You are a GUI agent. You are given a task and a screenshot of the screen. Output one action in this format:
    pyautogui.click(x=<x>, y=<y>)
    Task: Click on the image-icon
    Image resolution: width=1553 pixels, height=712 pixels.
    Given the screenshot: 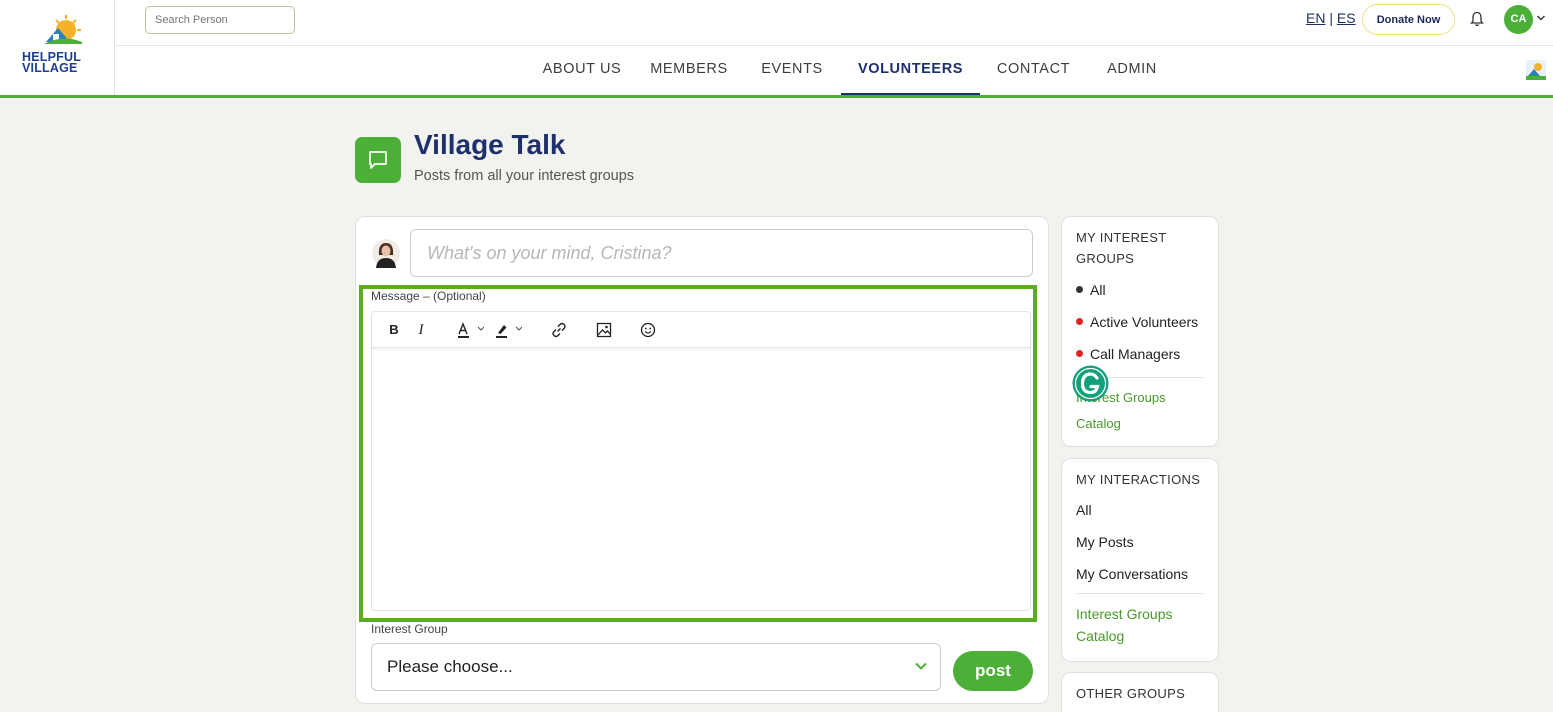 What is the action you would take?
    pyautogui.click(x=604, y=330)
    